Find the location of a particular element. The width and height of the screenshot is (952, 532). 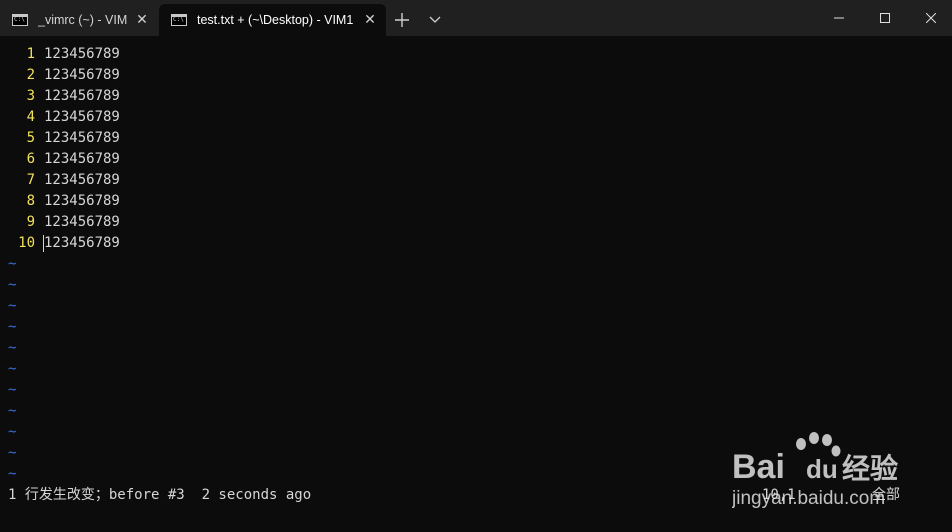

cursor-position: 10,1 is located at coordinates (779, 495).